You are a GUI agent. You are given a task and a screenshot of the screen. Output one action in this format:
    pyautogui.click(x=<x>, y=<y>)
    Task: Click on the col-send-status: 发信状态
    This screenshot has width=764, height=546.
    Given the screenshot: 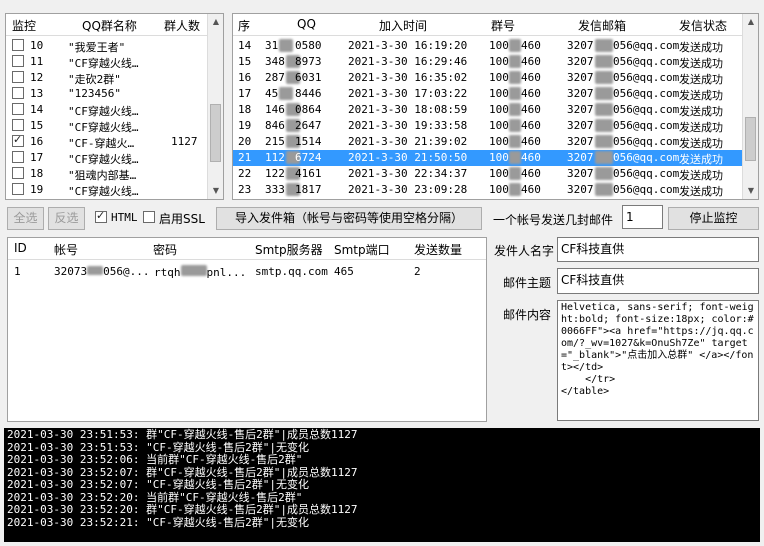 What is the action you would take?
    pyautogui.click(x=703, y=26)
    